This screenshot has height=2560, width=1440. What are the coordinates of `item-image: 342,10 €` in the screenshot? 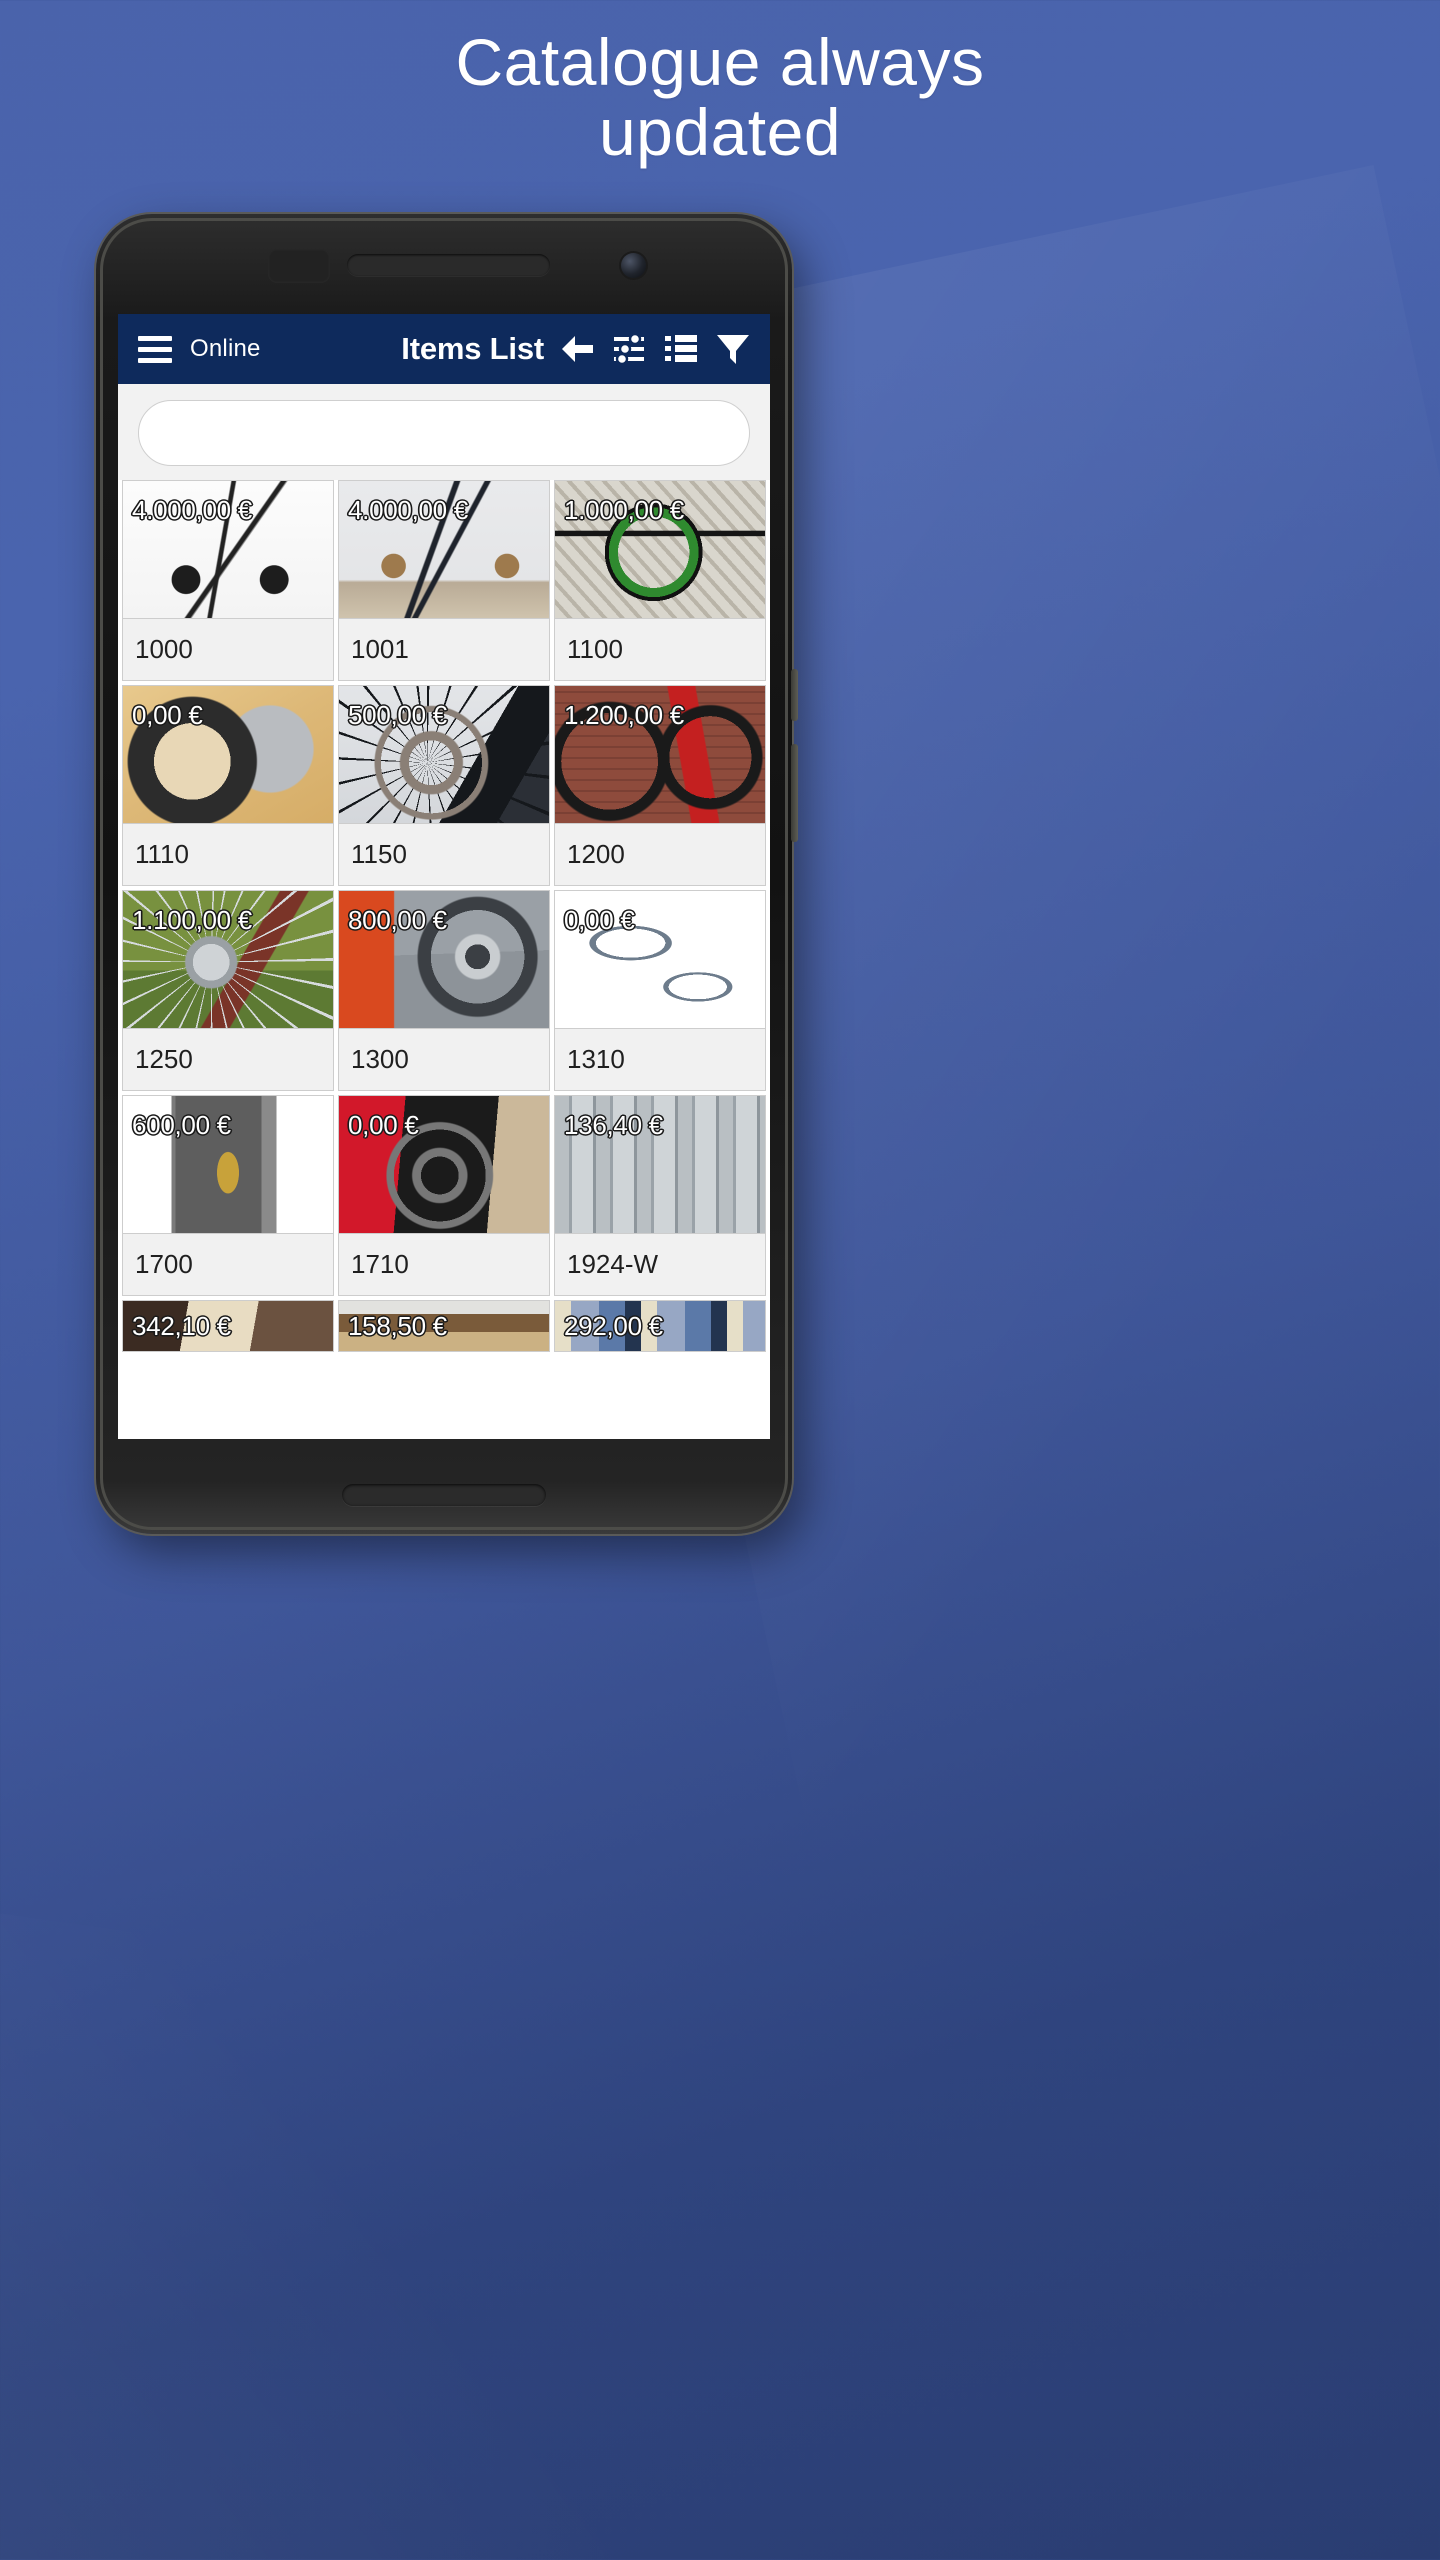 It's located at (228, 1326).